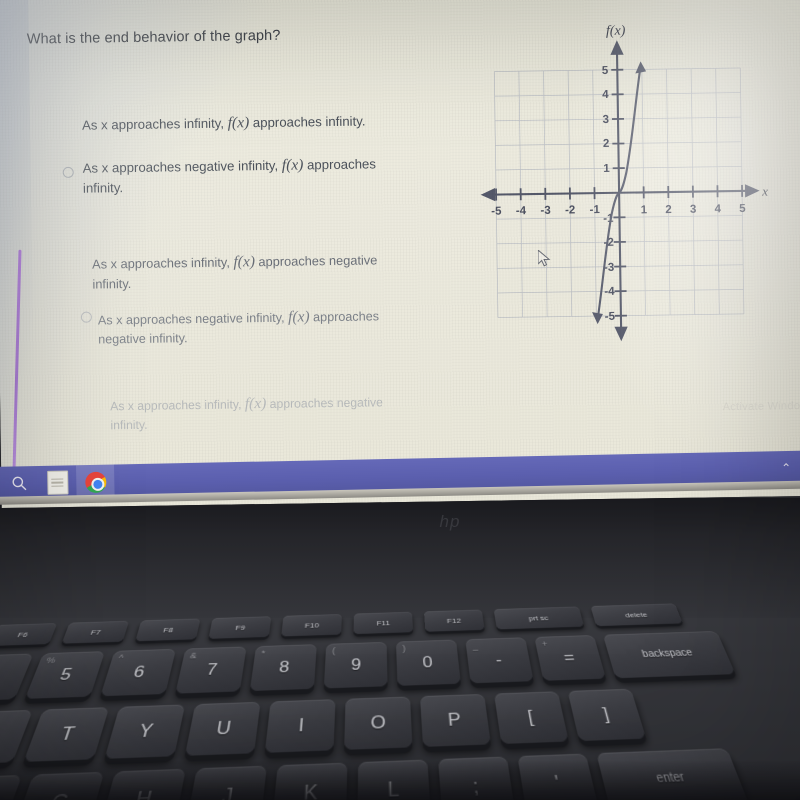 Image resolution: width=800 pixels, height=800 pixels. What do you see at coordinates (544, 258) in the screenshot?
I see `mouse-cursor` at bounding box center [544, 258].